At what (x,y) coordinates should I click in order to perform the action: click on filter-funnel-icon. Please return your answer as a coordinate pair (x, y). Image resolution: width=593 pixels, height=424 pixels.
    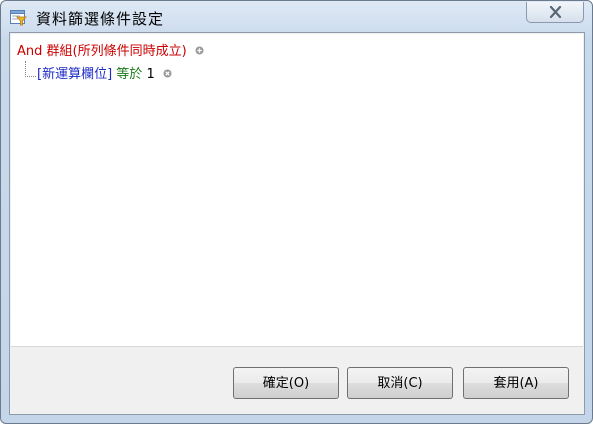
    Looking at the image, I should click on (18, 18).